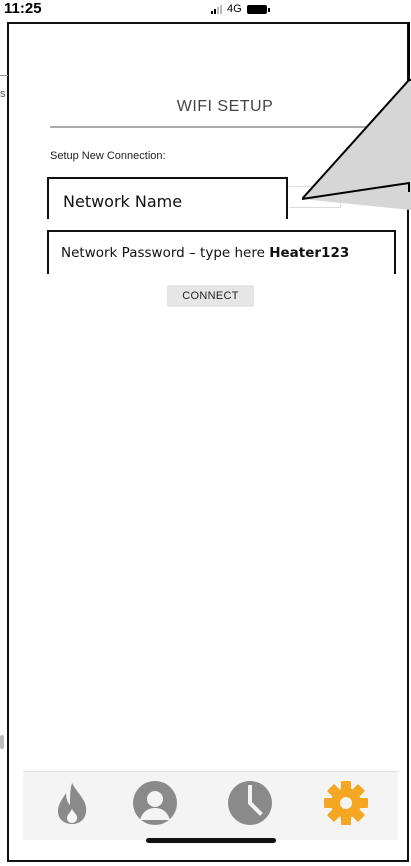 The width and height of the screenshot is (411, 866). I want to click on flame-icon, so click(72, 803).